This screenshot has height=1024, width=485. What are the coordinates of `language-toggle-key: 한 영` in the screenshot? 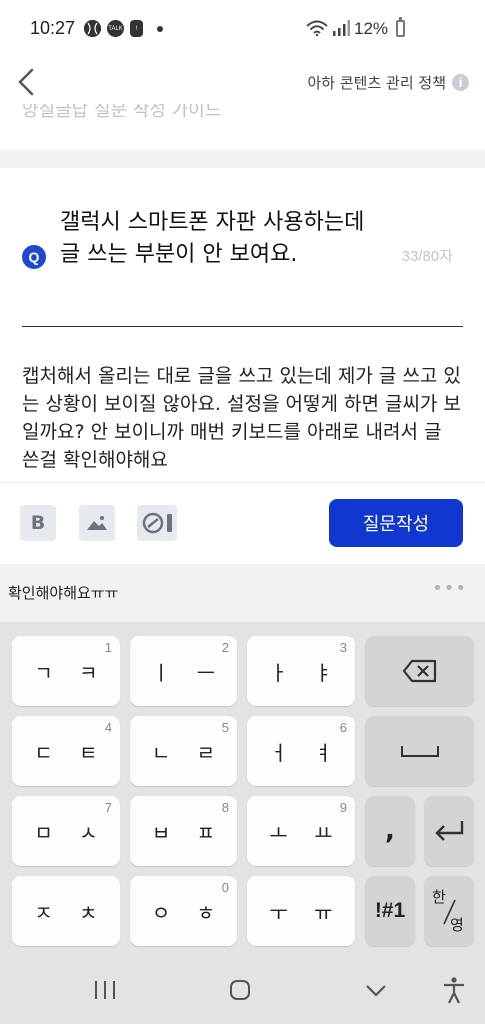 It's located at (449, 911).